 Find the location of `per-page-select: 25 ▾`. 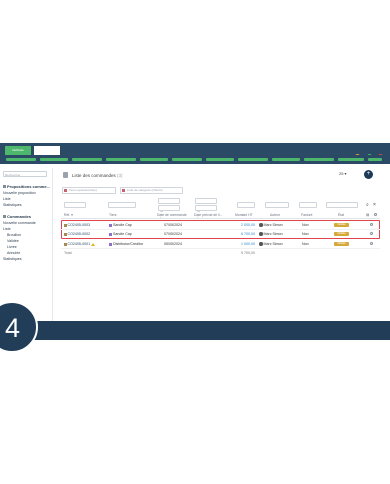

per-page-select: 25 ▾ is located at coordinates (343, 173).